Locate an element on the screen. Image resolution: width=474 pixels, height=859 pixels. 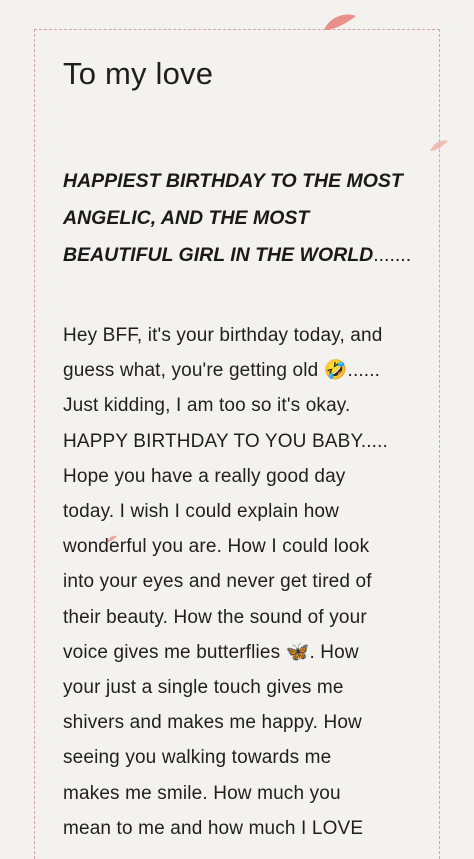
body-line: makes me smile. How much you is located at coordinates (202, 793).